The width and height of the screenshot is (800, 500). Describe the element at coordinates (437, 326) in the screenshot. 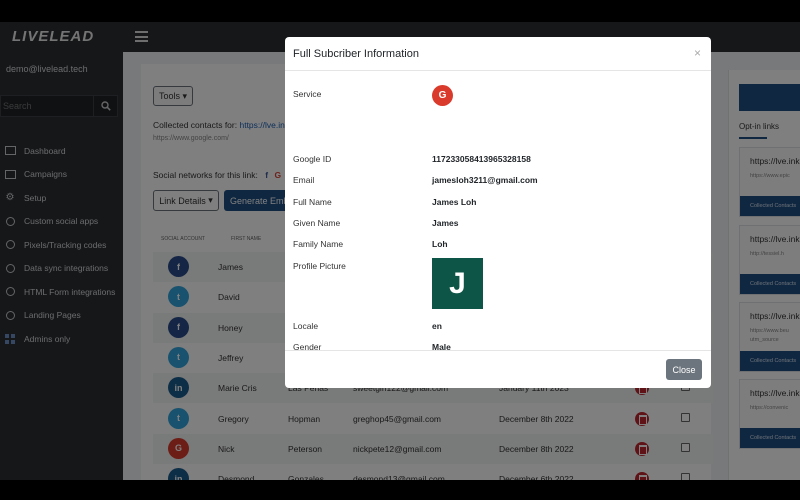

I see `locale-value: en` at that location.